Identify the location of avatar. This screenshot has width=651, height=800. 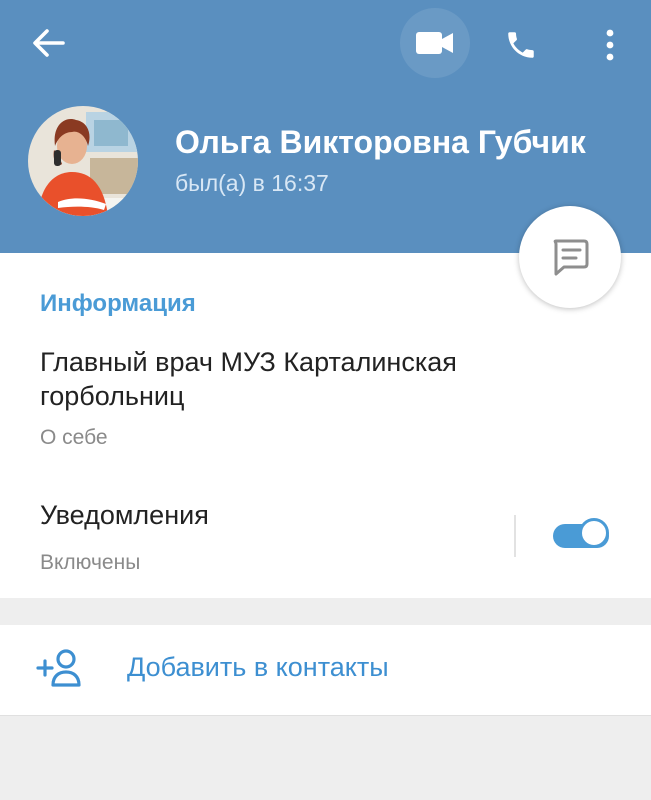
(83, 161).